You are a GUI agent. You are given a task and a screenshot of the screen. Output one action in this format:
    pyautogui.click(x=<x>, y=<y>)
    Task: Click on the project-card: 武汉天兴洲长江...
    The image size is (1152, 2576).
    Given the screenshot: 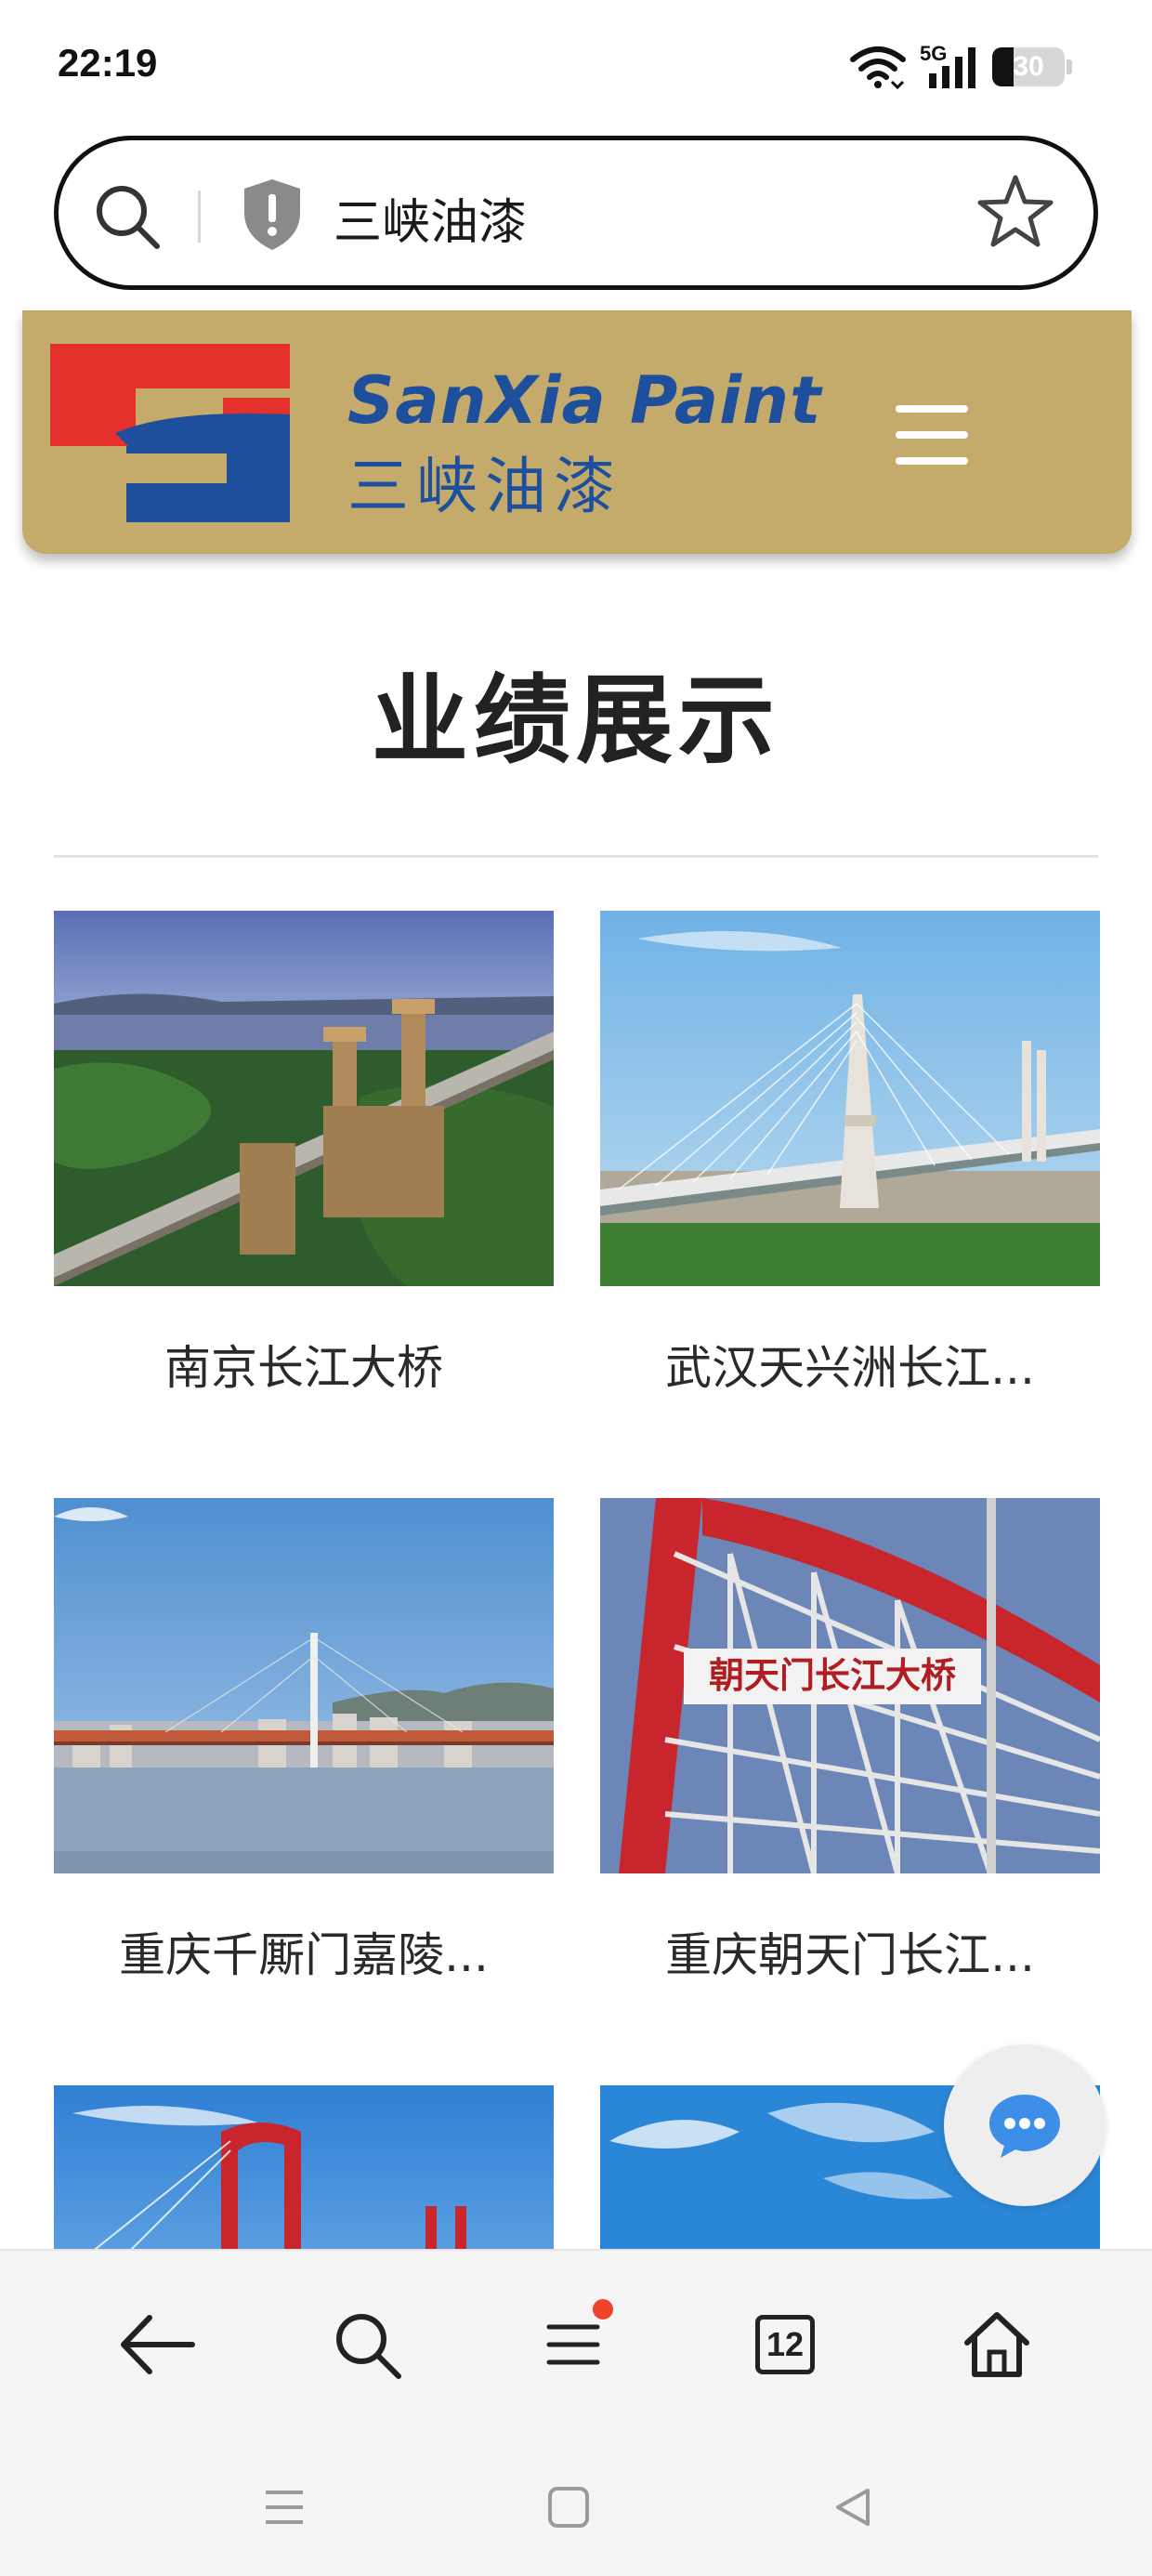 What is the action you would take?
    pyautogui.click(x=850, y=1154)
    